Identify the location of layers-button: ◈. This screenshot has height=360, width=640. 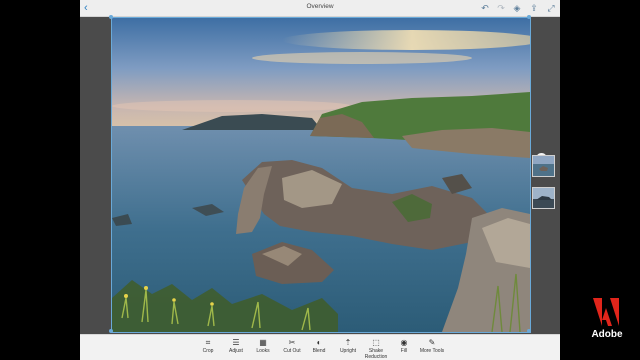
(517, 8).